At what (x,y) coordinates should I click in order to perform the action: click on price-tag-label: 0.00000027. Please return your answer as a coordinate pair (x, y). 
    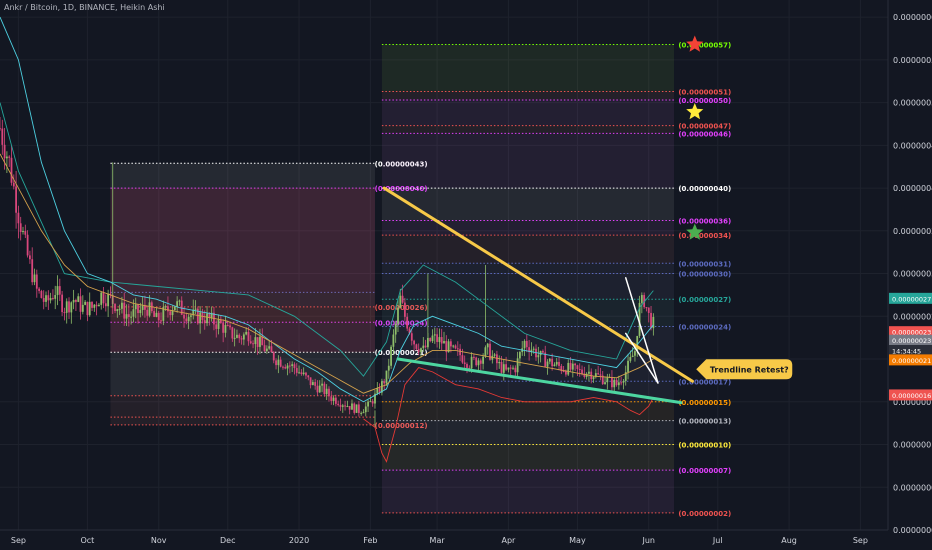
    Looking at the image, I should click on (911, 299).